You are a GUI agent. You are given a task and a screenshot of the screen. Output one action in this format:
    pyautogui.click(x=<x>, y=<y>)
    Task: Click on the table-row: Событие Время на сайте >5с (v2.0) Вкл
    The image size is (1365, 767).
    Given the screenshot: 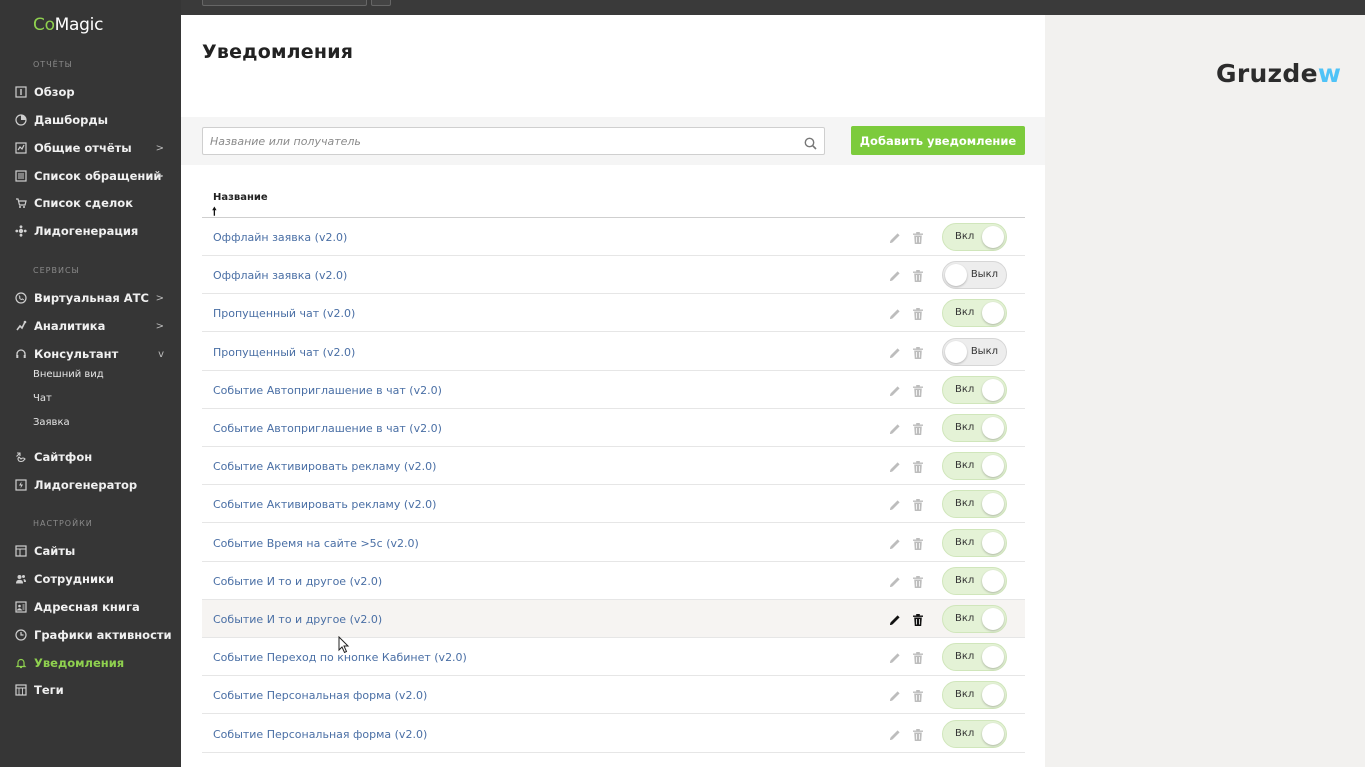 What is the action you would take?
    pyautogui.click(x=613, y=542)
    